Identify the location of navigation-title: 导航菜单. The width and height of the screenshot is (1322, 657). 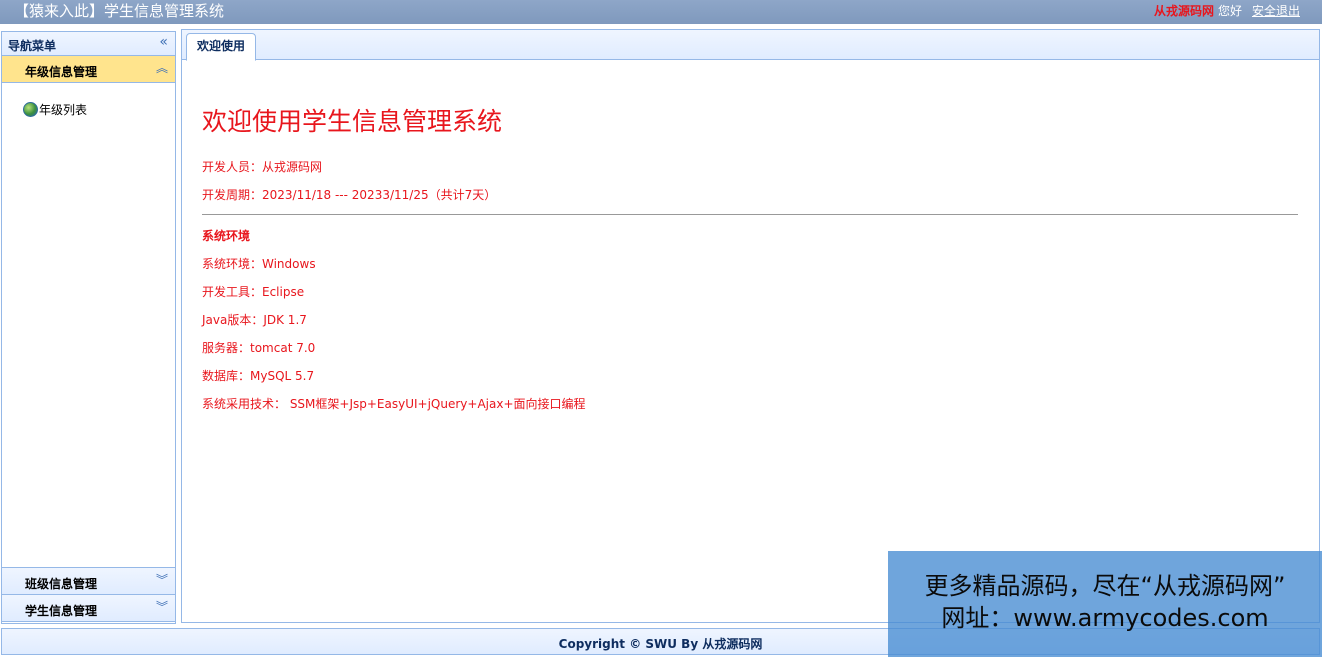
(32, 46).